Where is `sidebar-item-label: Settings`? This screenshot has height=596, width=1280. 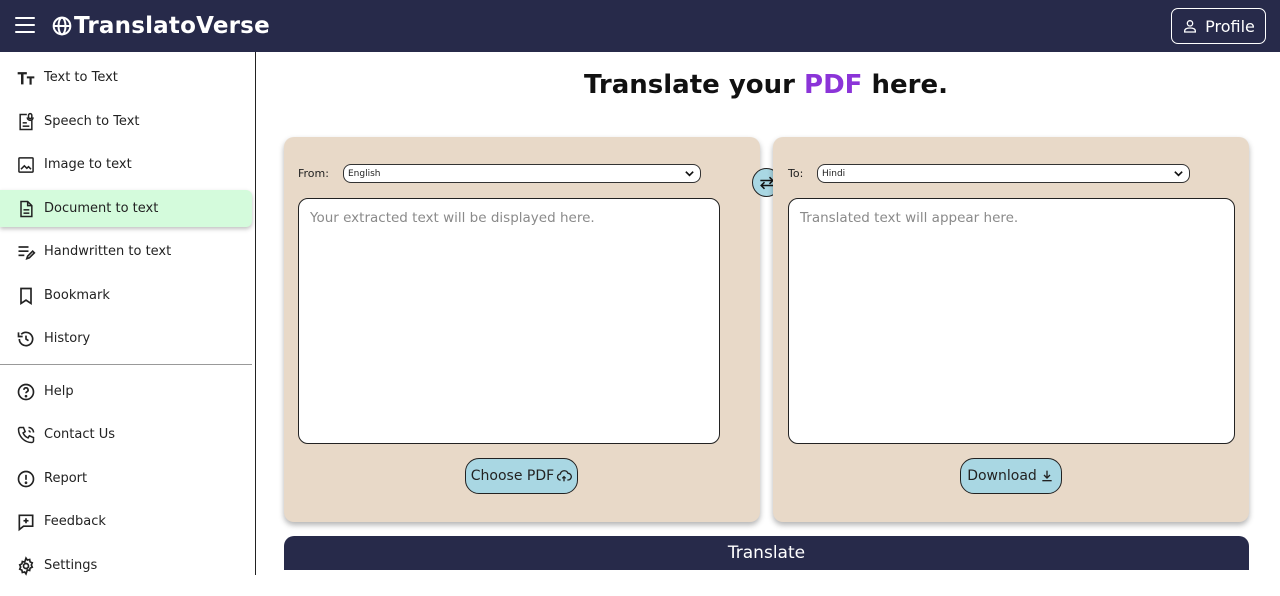 sidebar-item-label: Settings is located at coordinates (71, 565).